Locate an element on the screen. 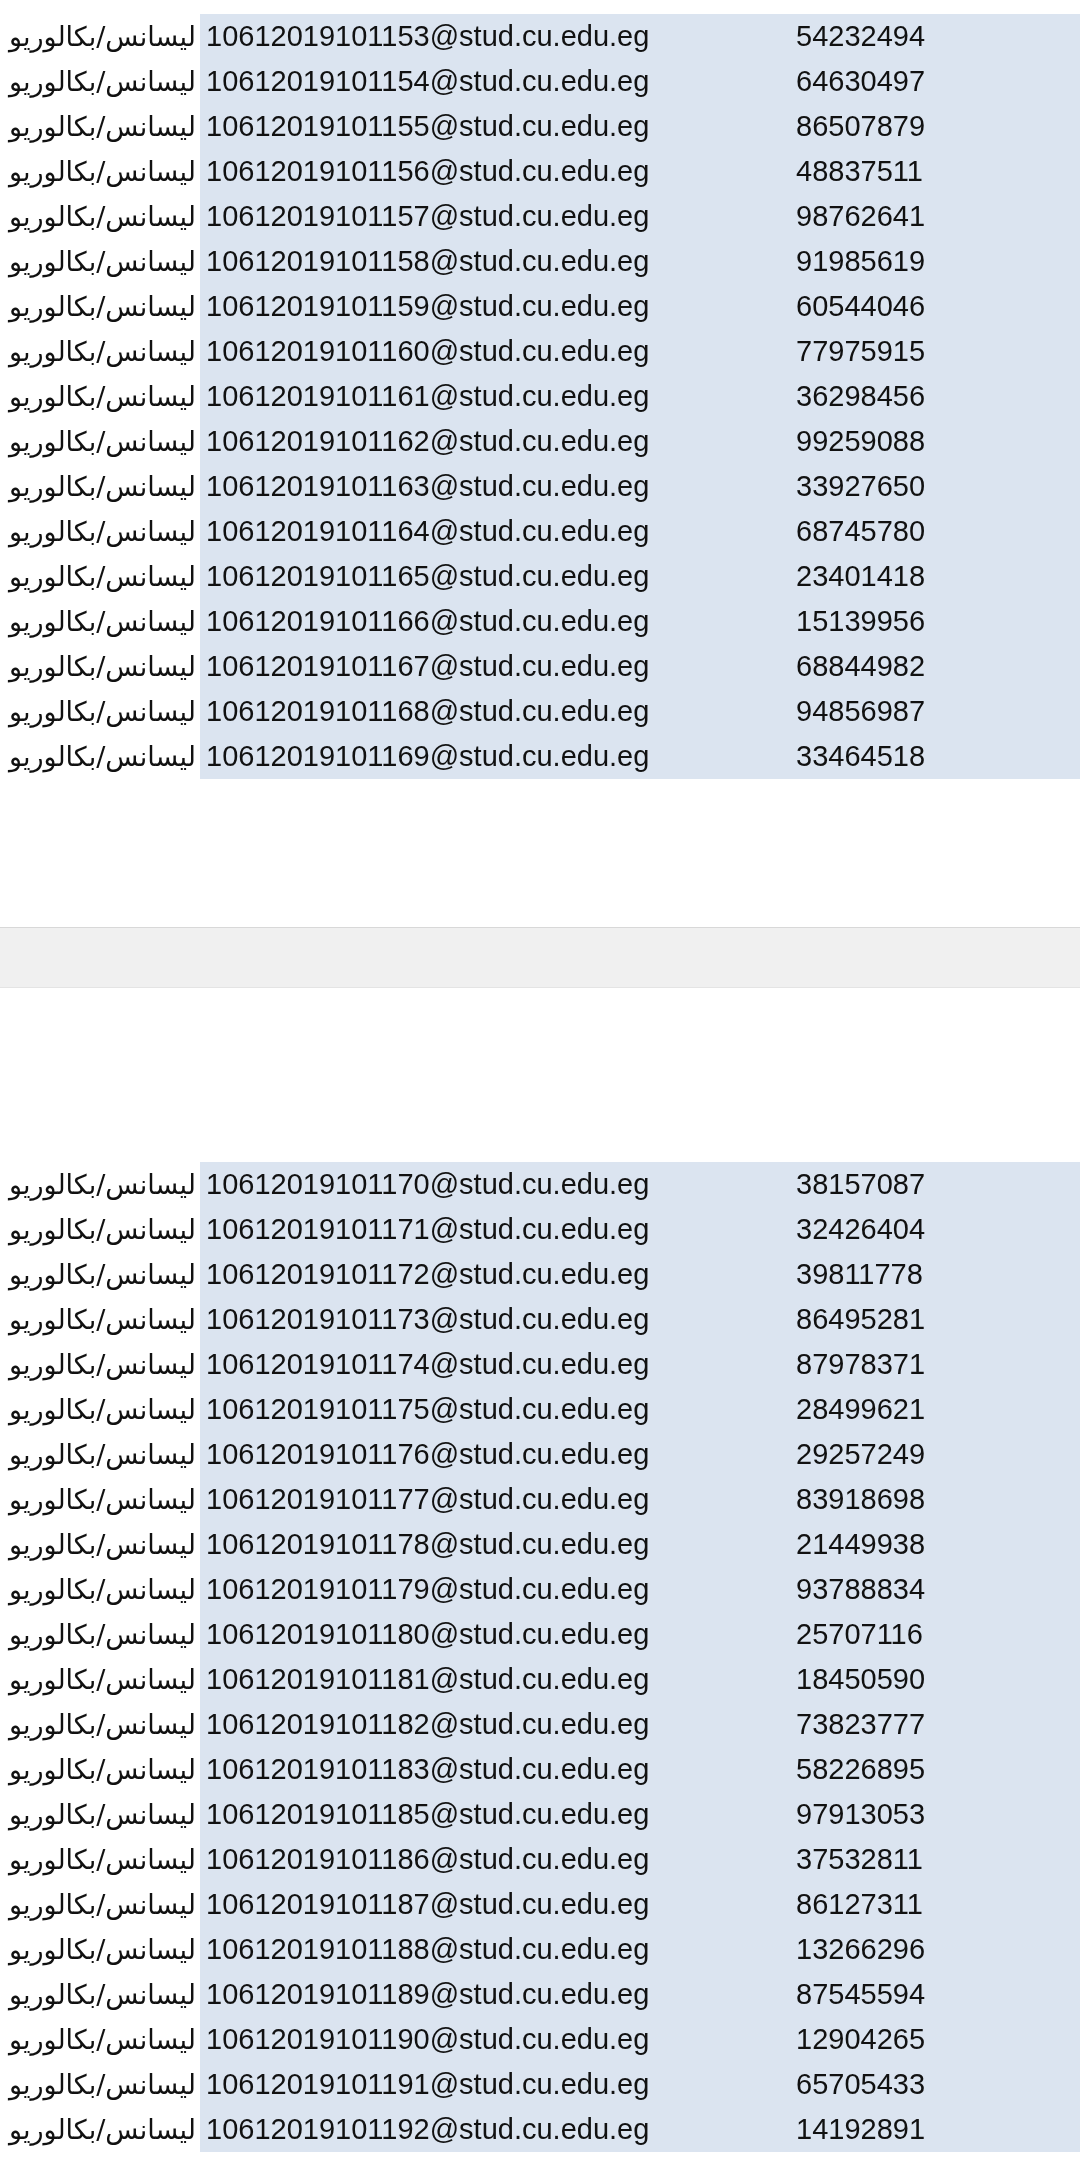 Image resolution: width=1080 pixels, height=2160 pixels. code-cell: 86127311 is located at coordinates (859, 1904).